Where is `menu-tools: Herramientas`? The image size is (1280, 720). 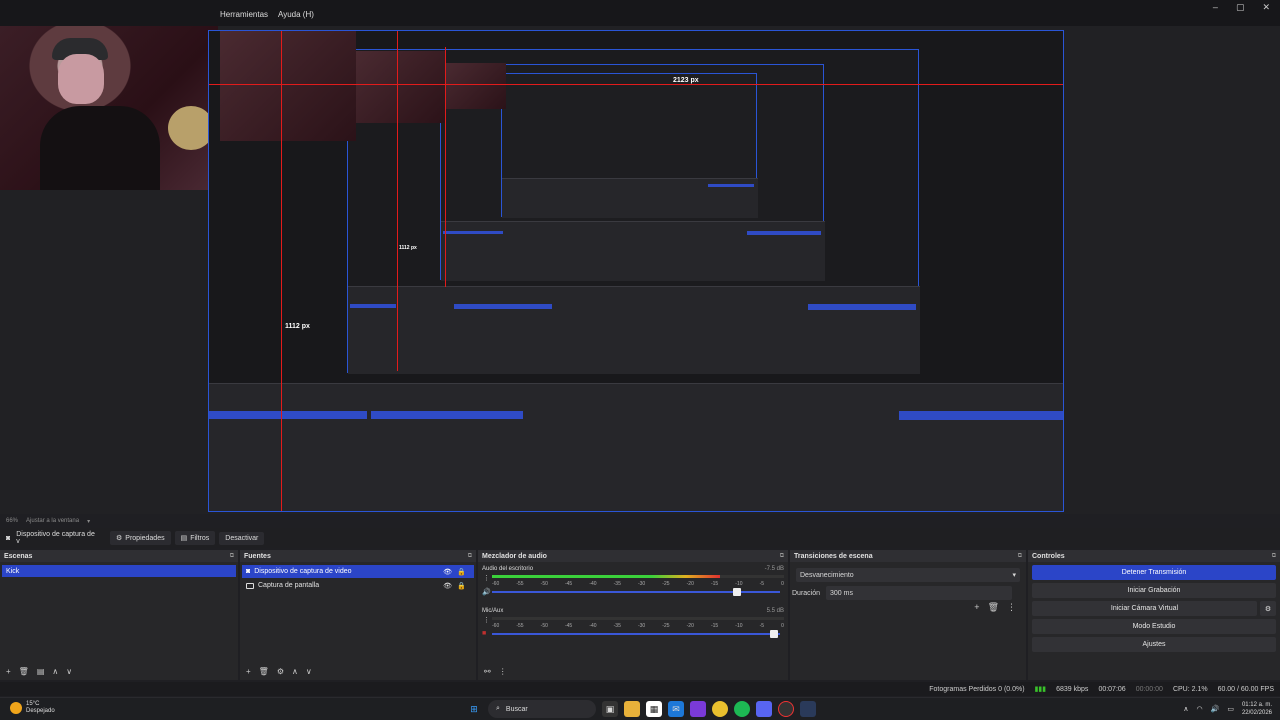
menu-tools: Herramientas is located at coordinates (244, 14).